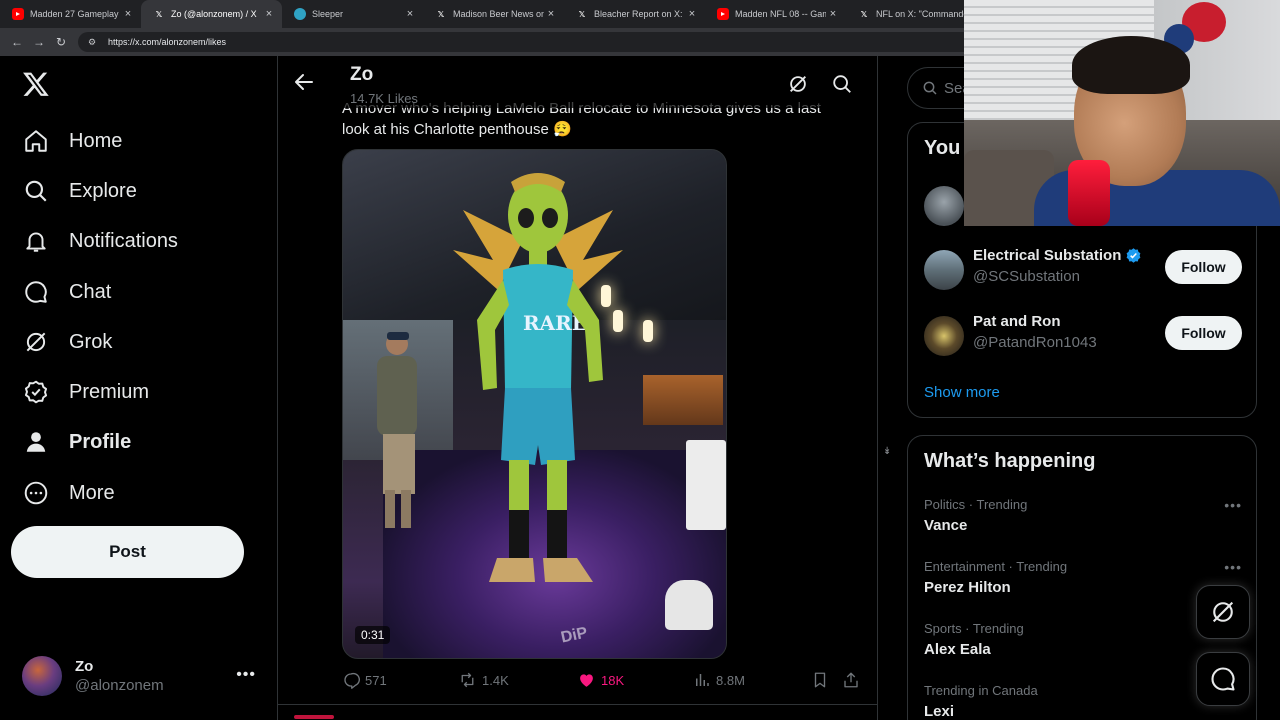  Describe the element at coordinates (167, 42) in the screenshot. I see `url-text: https://x.com/alonzonem/likes` at that location.